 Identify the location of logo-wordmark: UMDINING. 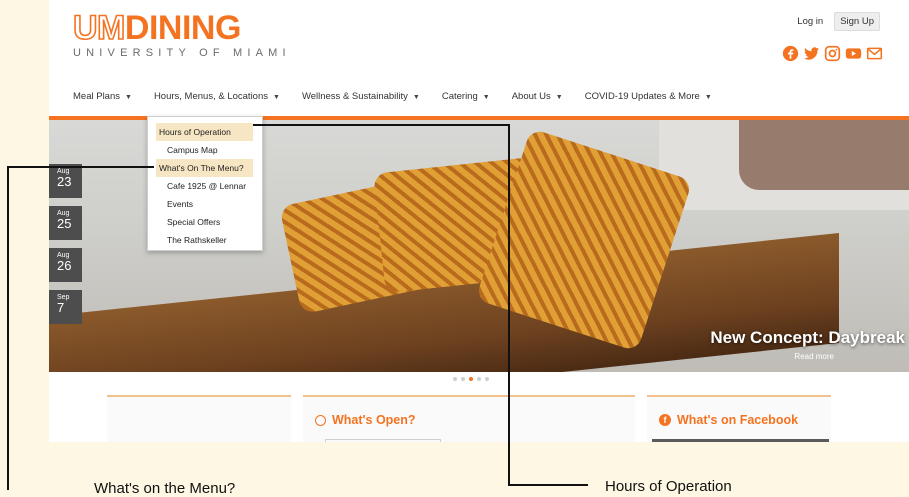
(181, 28).